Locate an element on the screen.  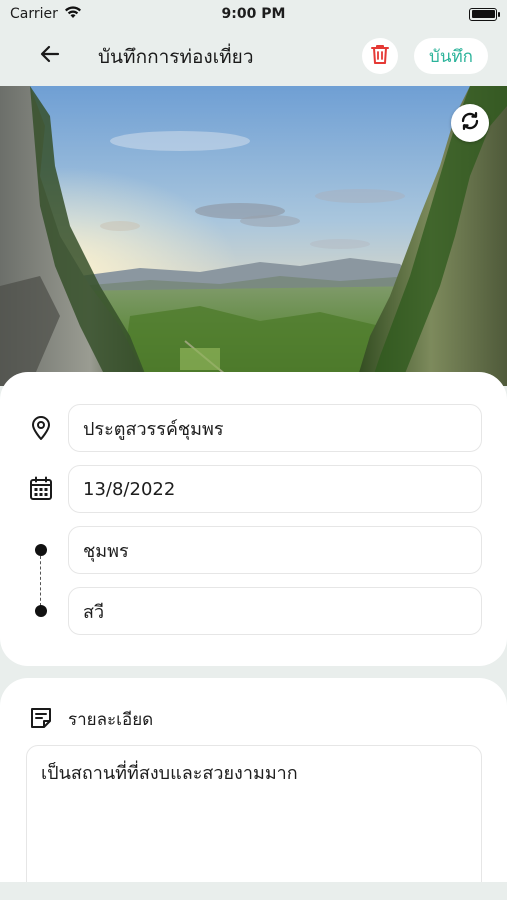
delete-button is located at coordinates (380, 56).